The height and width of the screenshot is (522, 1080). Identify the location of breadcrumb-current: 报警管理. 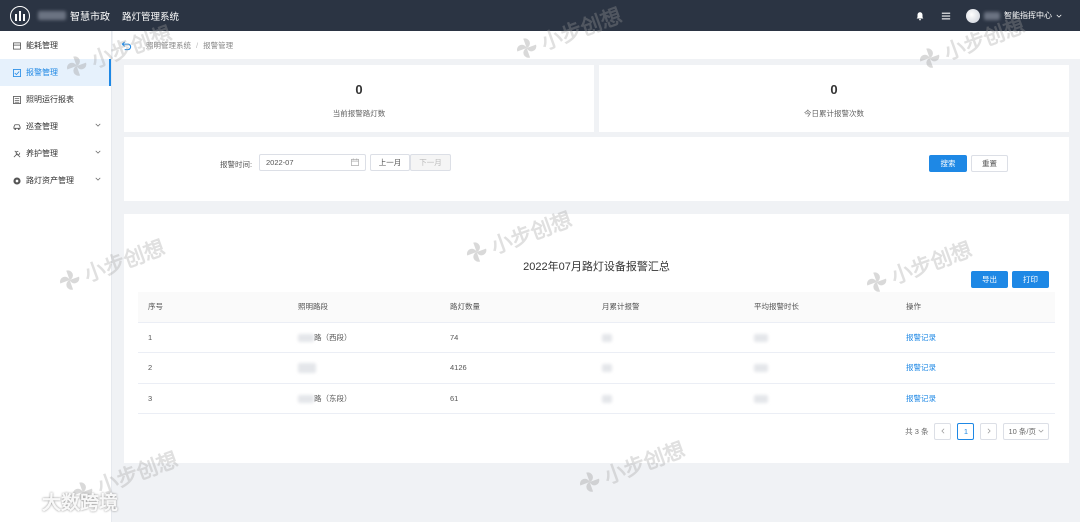
(218, 45).